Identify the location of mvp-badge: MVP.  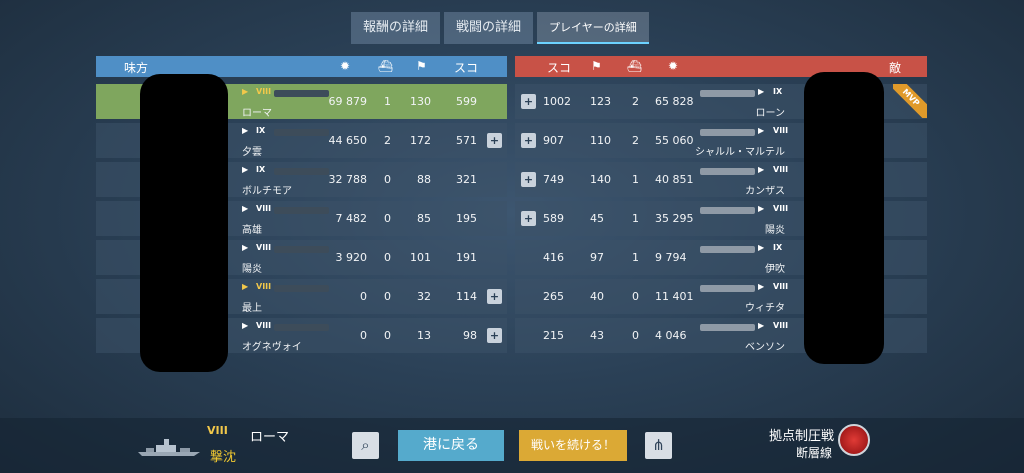
(910, 101).